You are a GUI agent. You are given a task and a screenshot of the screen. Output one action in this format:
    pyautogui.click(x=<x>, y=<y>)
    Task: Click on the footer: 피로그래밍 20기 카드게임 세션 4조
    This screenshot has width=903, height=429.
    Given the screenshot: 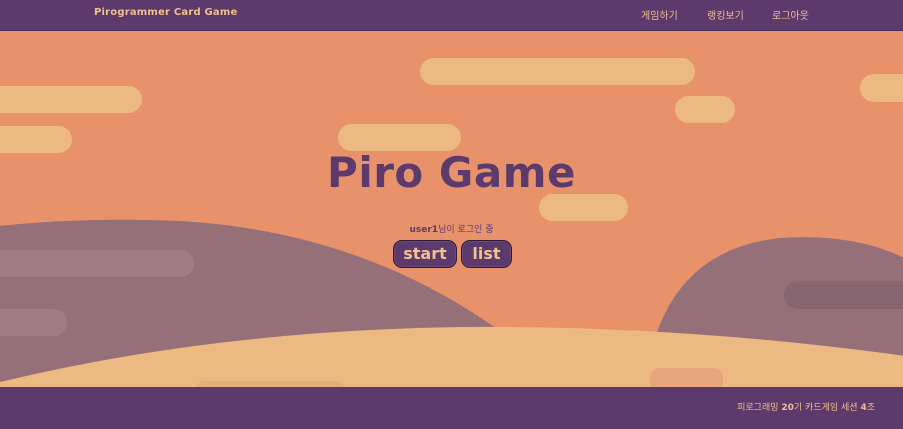 What is the action you would take?
    pyautogui.click(x=451, y=408)
    